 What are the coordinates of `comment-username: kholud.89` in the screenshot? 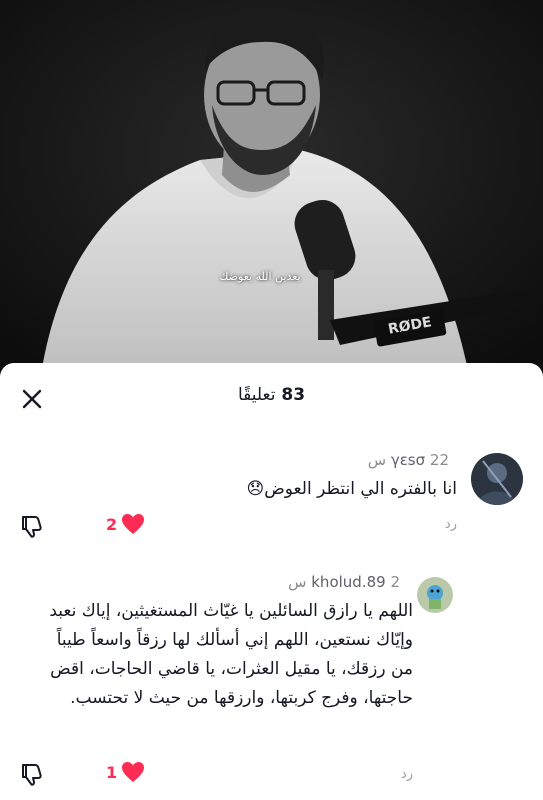 It's located at (348, 582).